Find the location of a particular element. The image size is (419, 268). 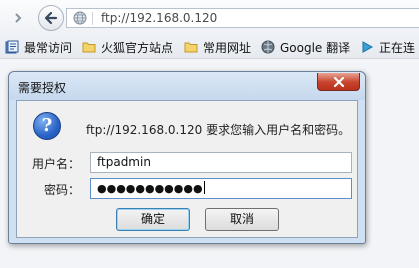

back-button is located at coordinates (51, 18).